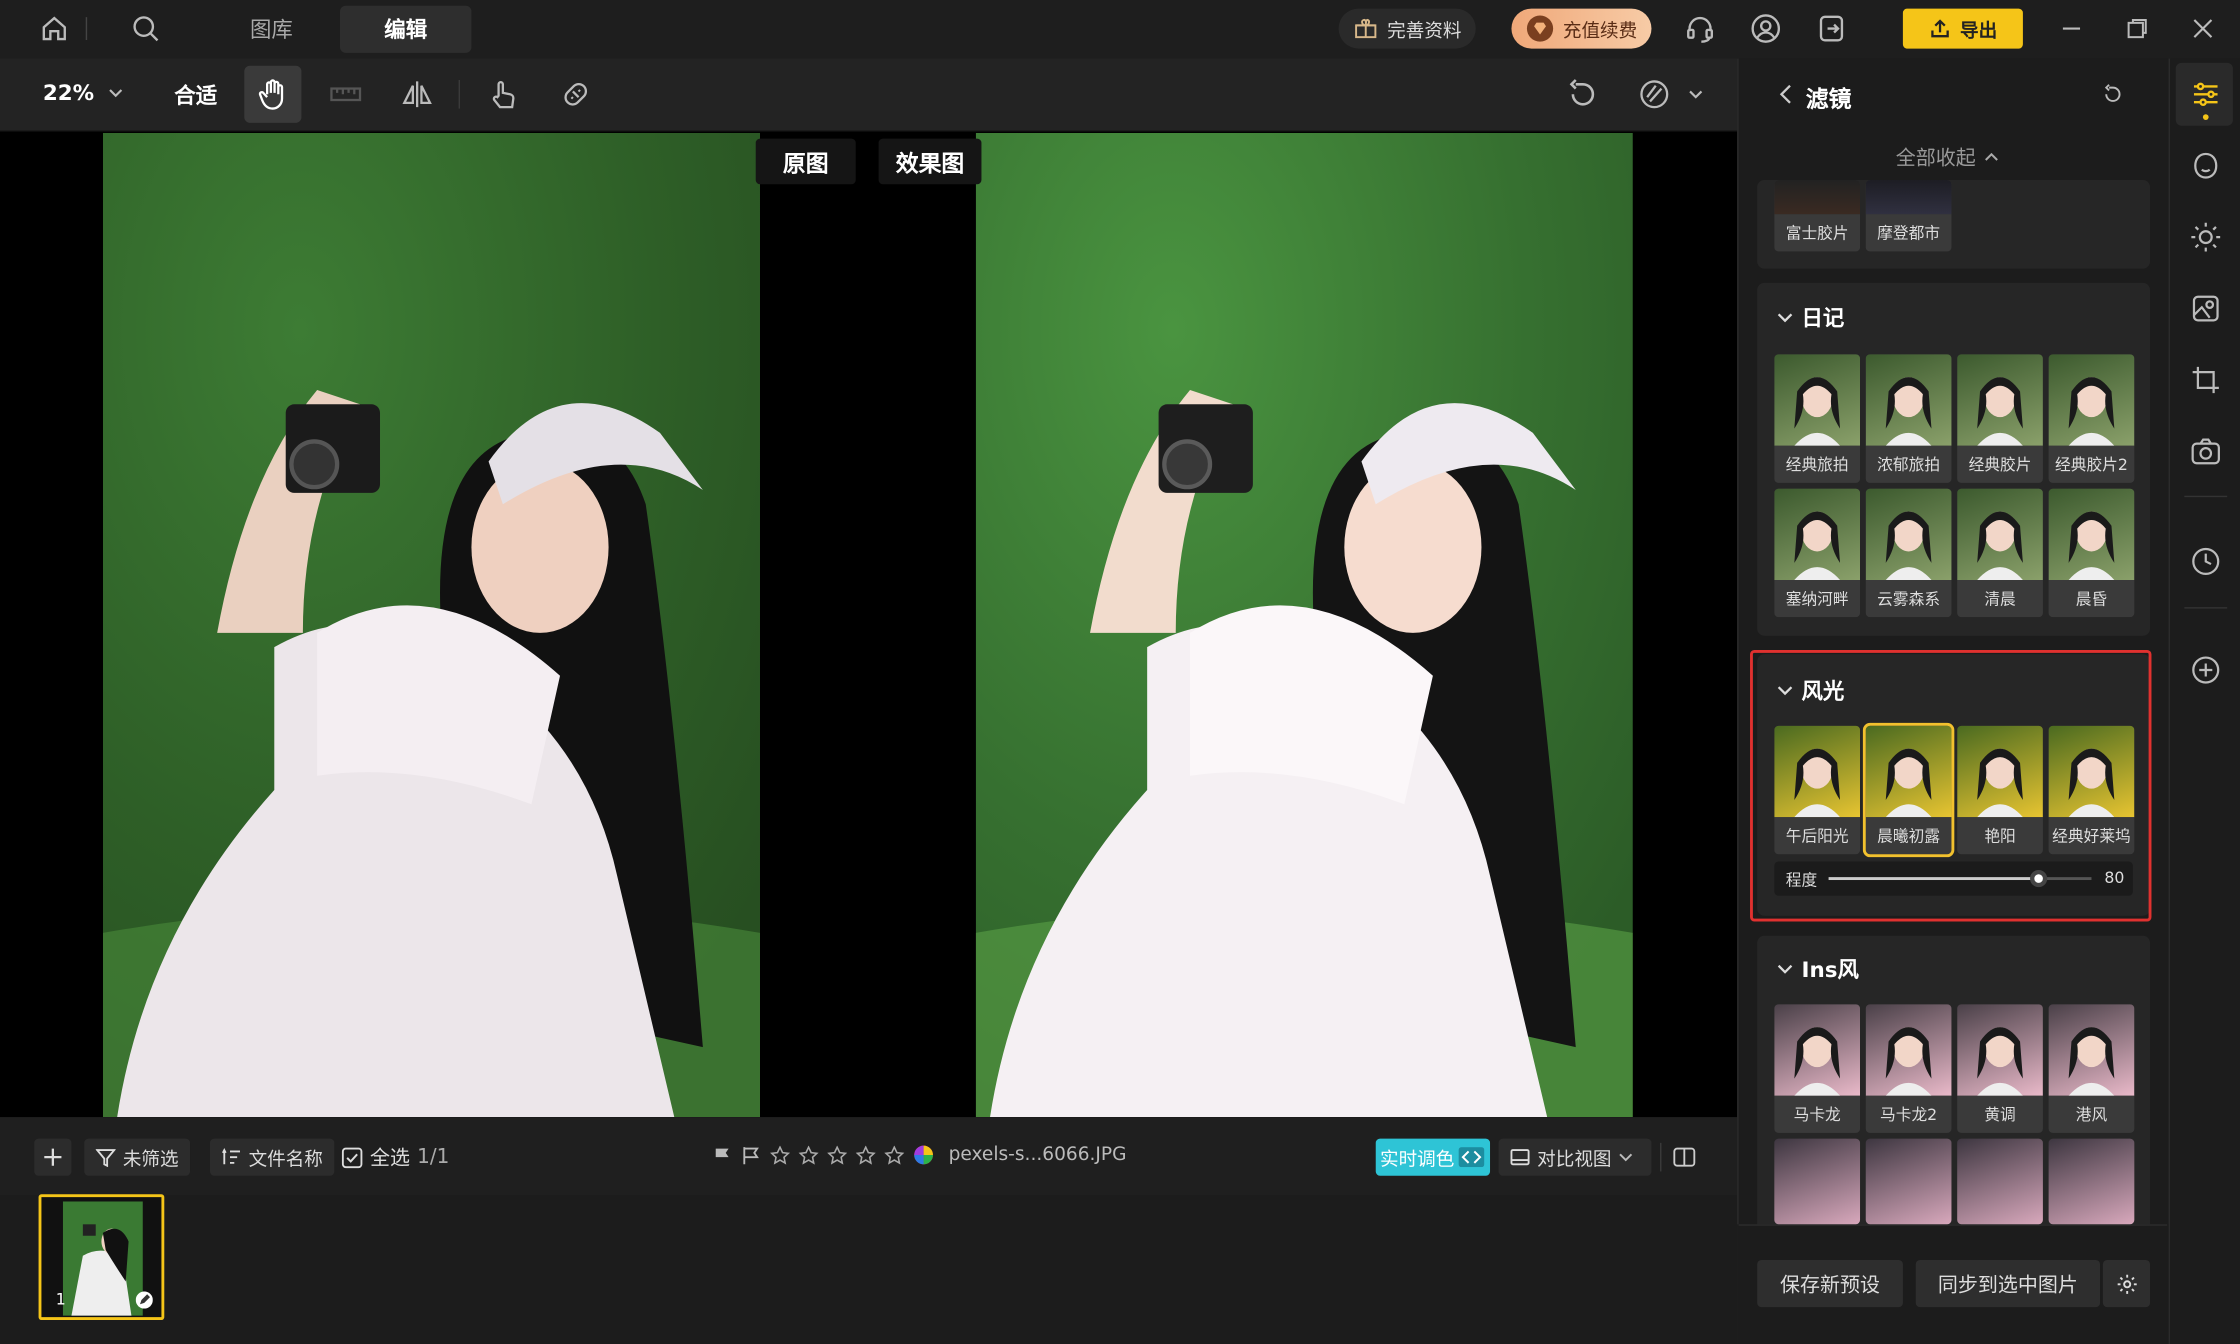 The width and height of the screenshot is (2240, 1344). What do you see at coordinates (406, 29) in the screenshot?
I see `tab-edit: 编辑` at bounding box center [406, 29].